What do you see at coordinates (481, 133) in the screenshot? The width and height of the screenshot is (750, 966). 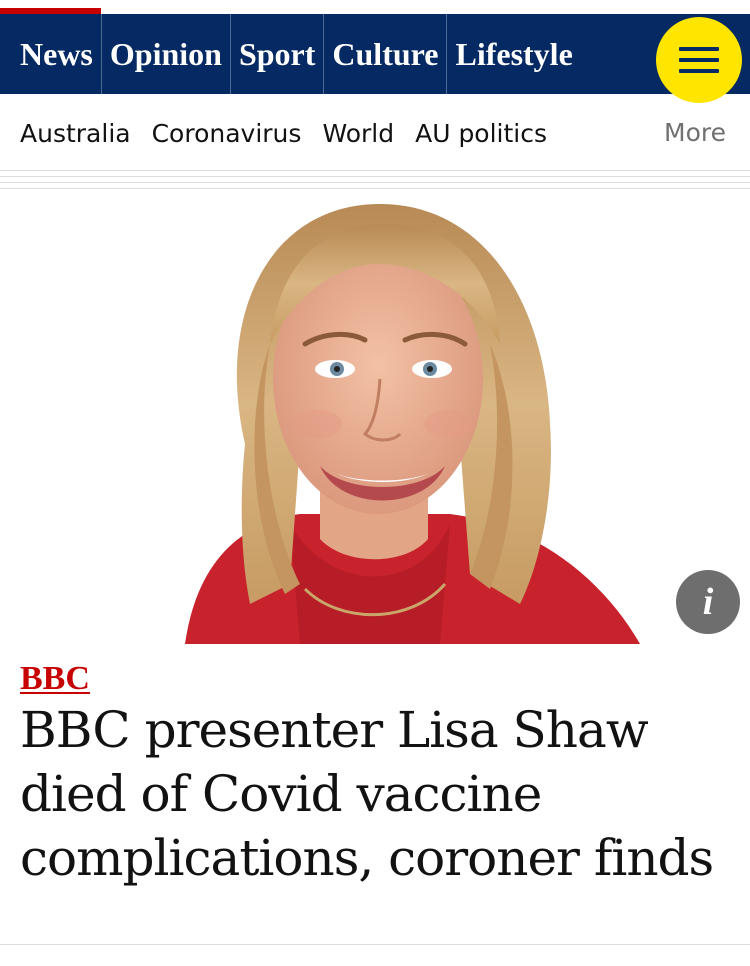 I see `subnav-item-au-politics: AU politics` at bounding box center [481, 133].